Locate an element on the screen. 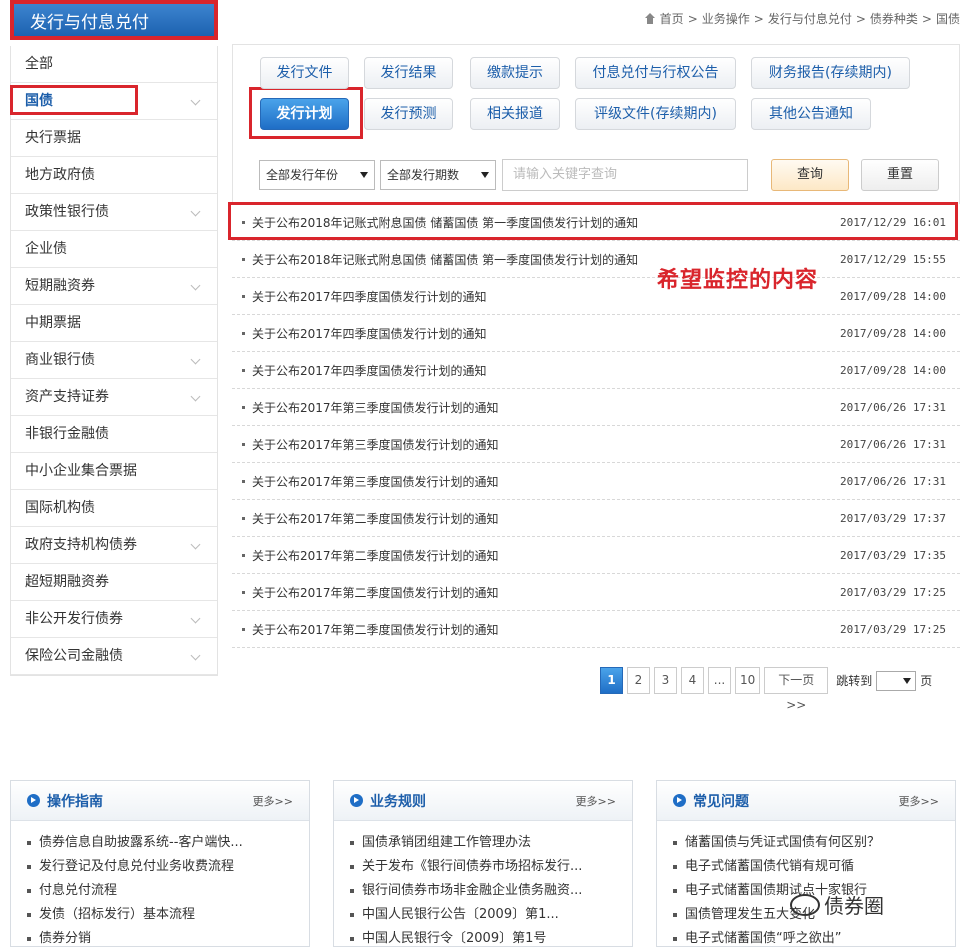 Image resolution: width=968 pixels, height=947 pixels. sidebar-item: 中小企业集合票据 is located at coordinates (114, 471).